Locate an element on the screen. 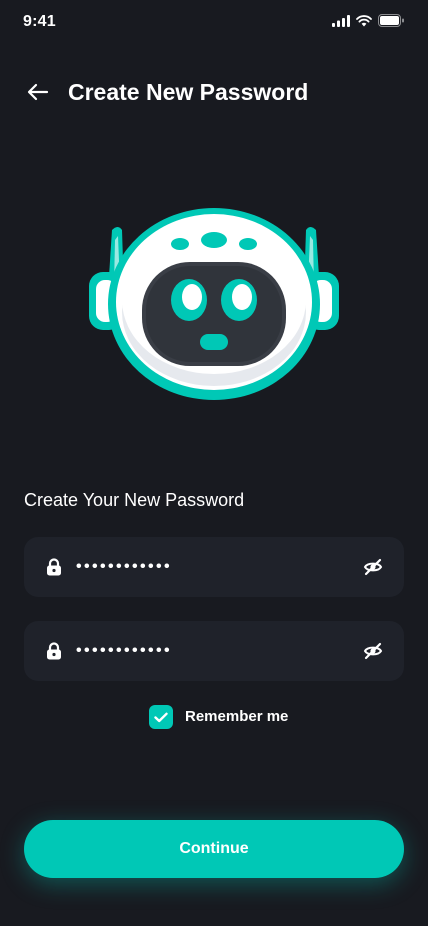 The height and width of the screenshot is (926, 428). back-button is located at coordinates (38, 92).